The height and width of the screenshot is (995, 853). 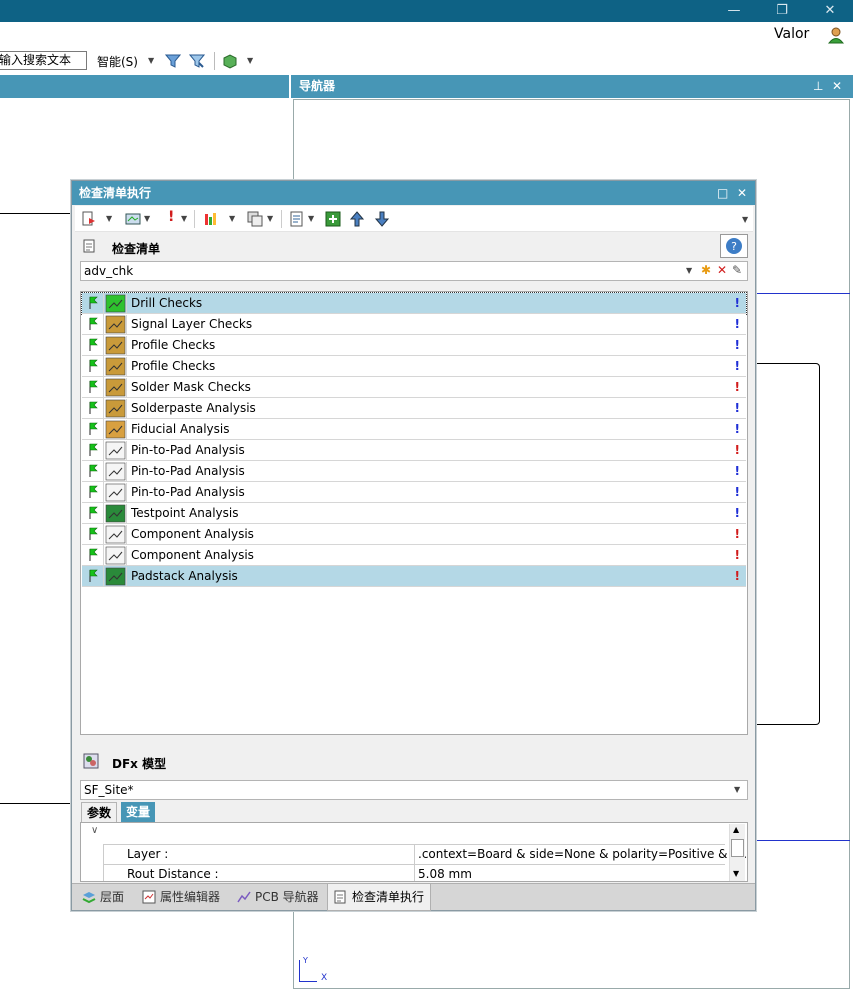 I want to click on display-icon, so click(x=133, y=219).